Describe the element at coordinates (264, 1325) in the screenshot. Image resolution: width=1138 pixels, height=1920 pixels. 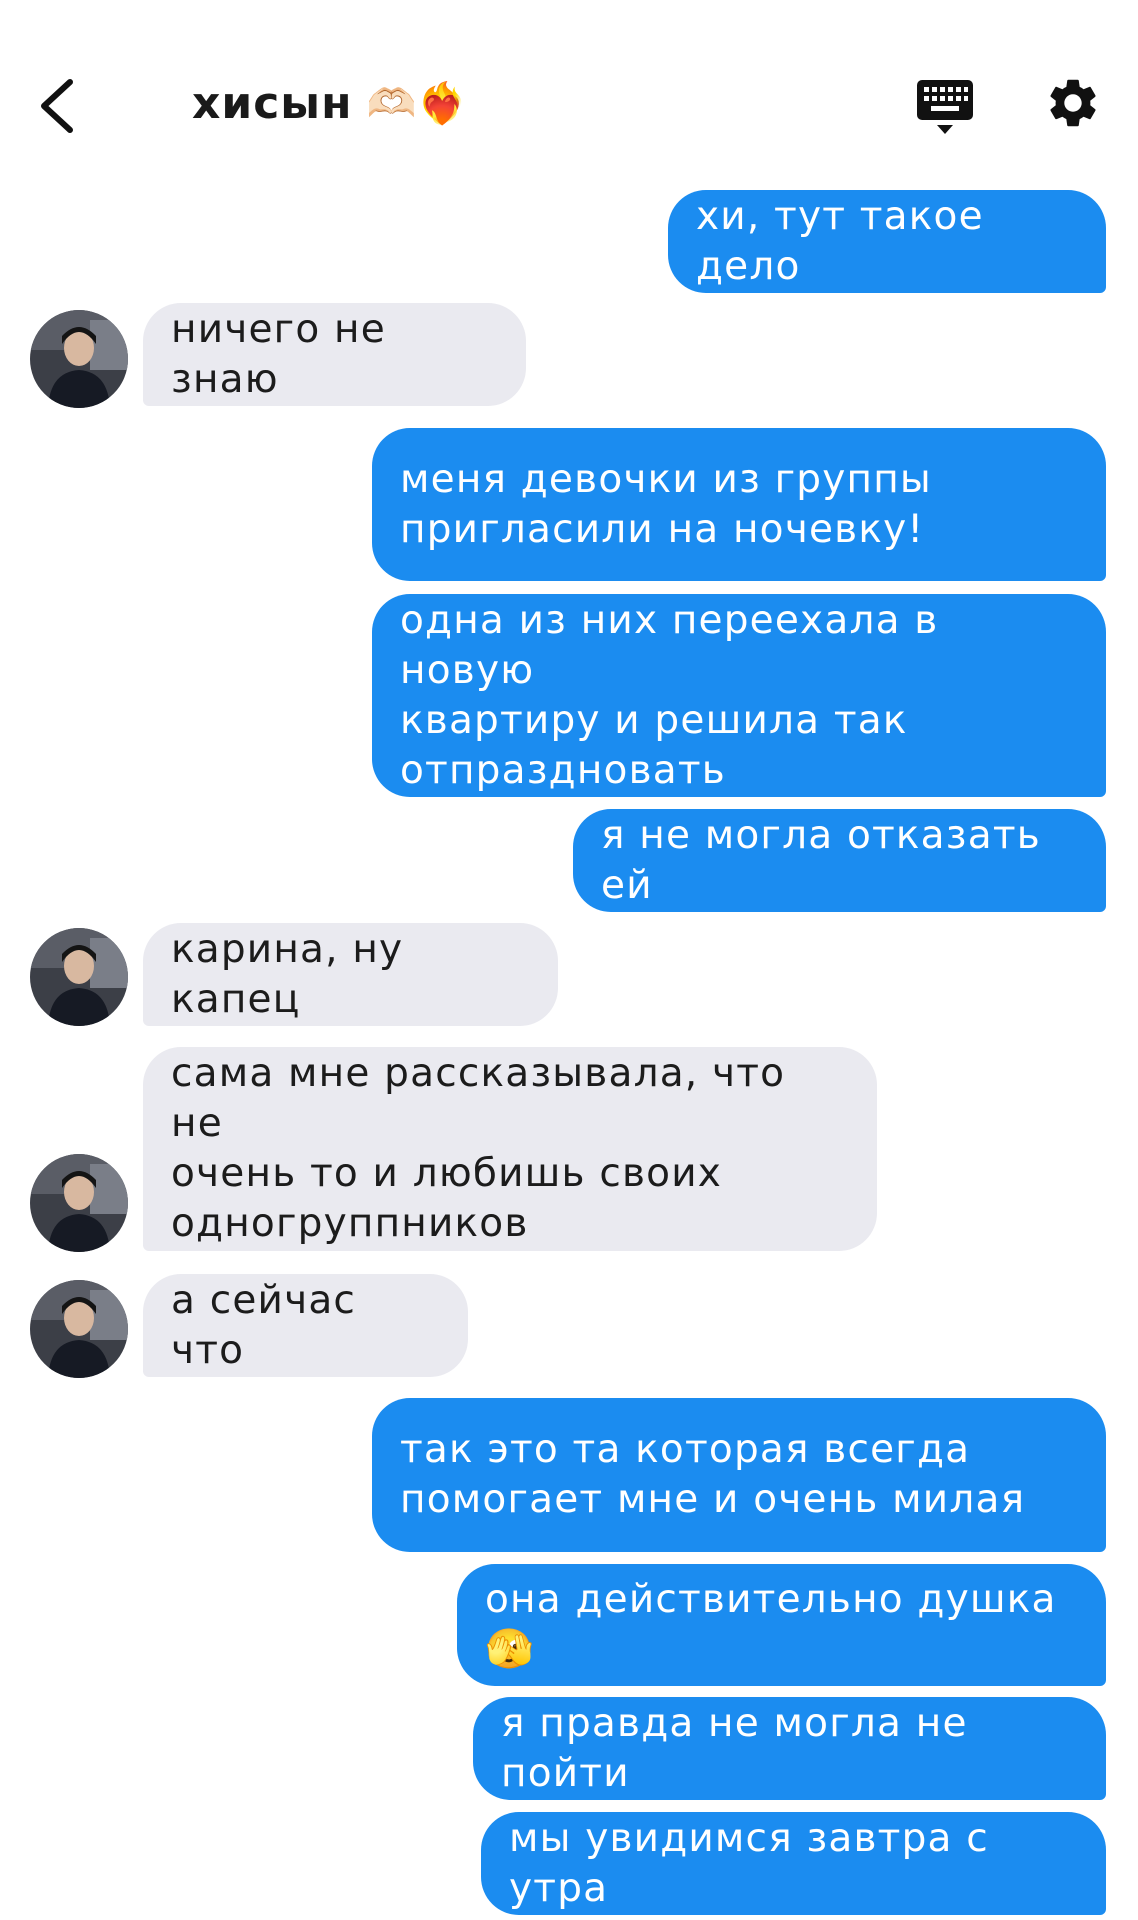
I see `message-text: а сейчас что` at that location.